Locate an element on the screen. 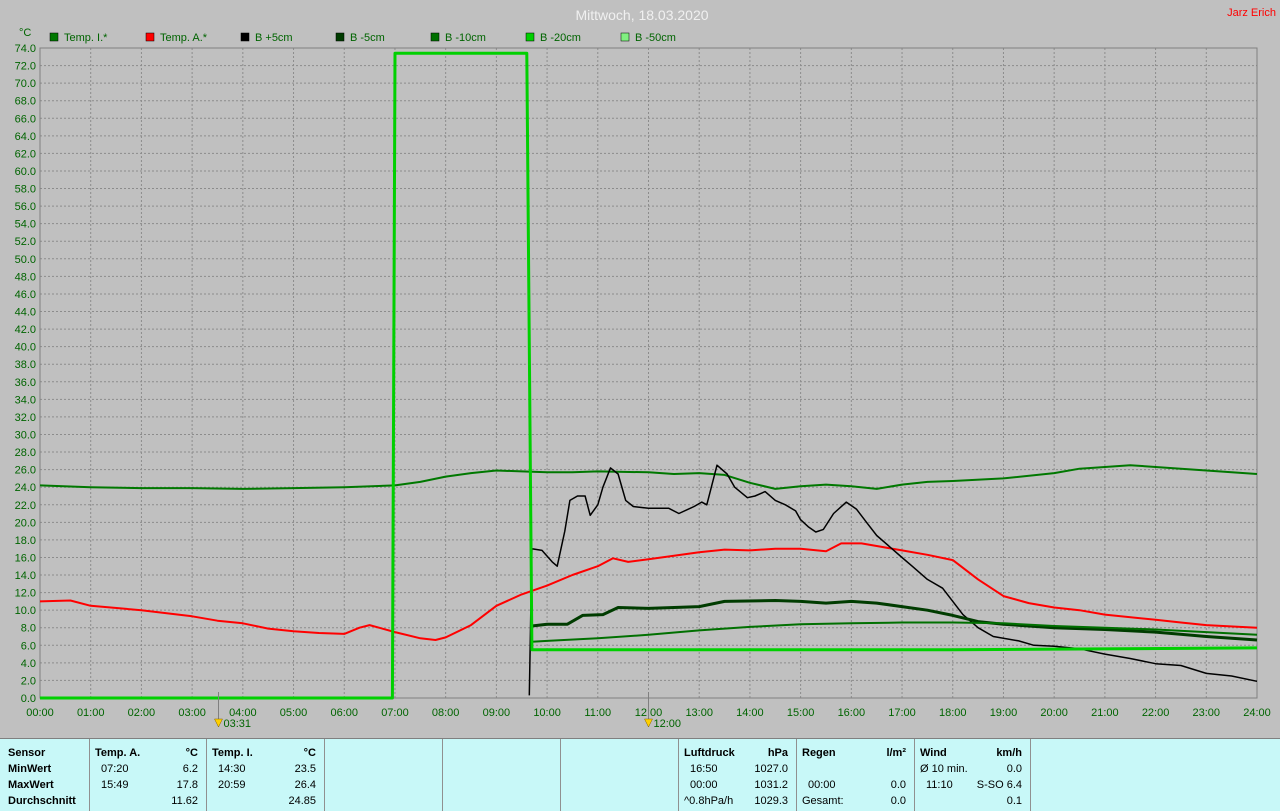 The height and width of the screenshot is (811, 1280). x-tick-label: 08:00 is located at coordinates (446, 713).